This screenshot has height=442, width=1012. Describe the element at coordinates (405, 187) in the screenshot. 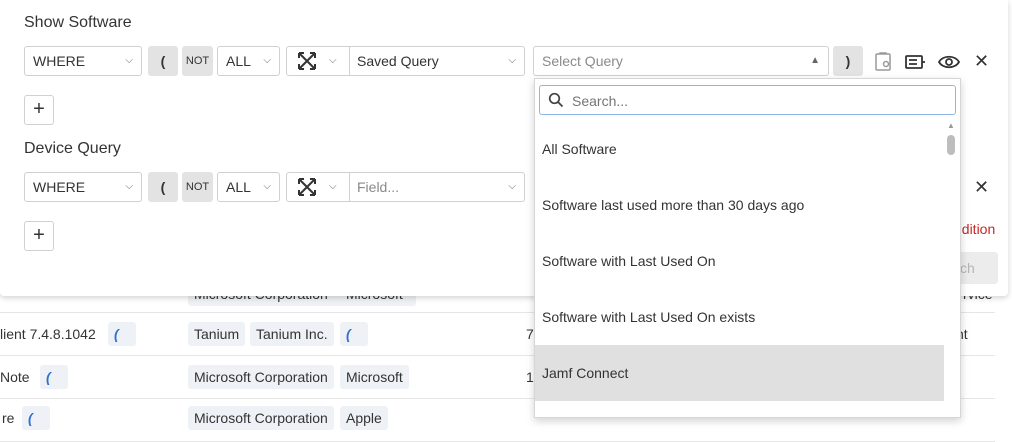

I see `operator-select: ⌵ Field... ⌵` at that location.